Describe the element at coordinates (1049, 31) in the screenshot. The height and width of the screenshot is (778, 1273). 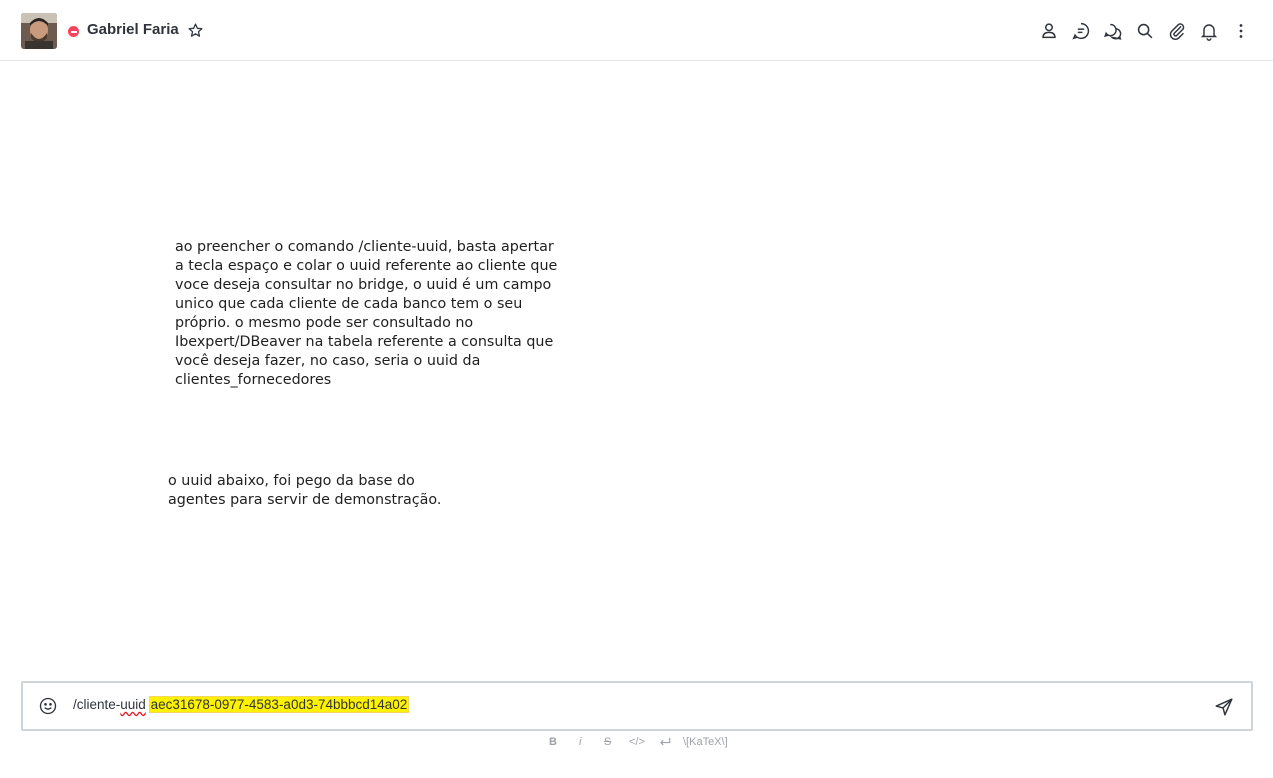
I see `user-icon` at that location.